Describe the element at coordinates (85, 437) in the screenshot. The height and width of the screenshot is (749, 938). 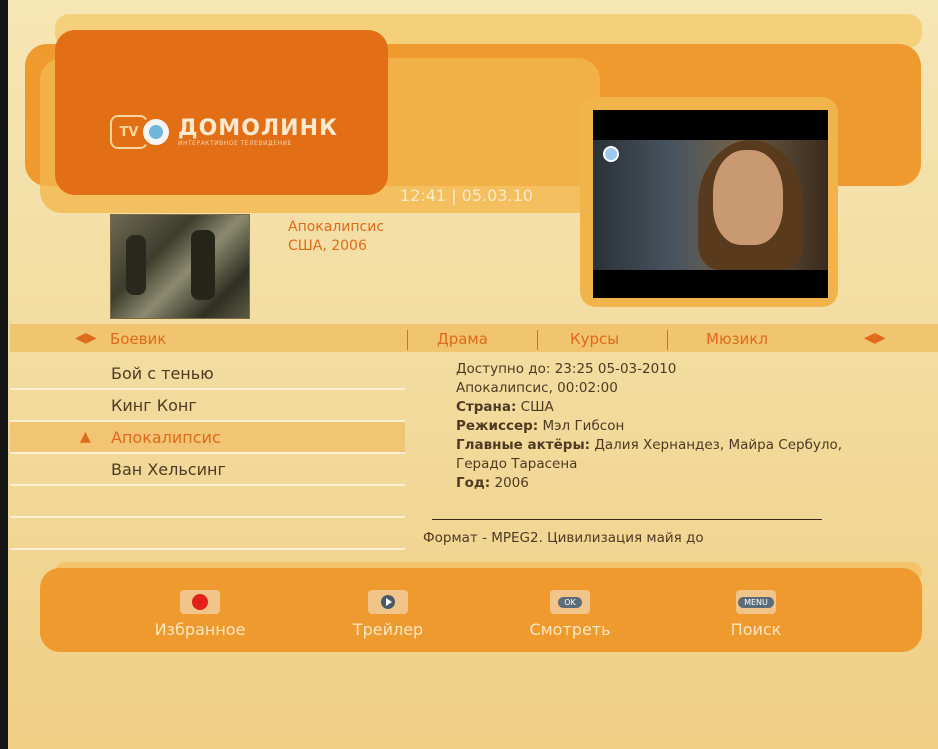
I see `up-down-arrows-icon: ▲` at that location.